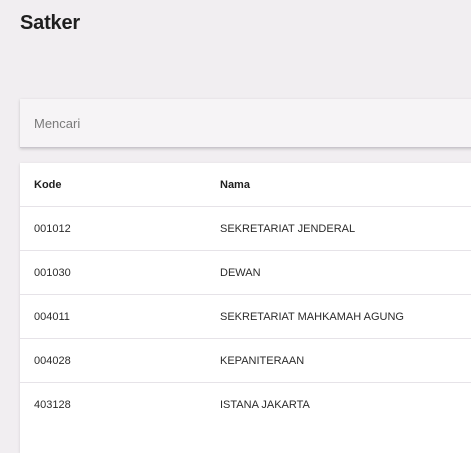 This screenshot has width=471, height=453. I want to click on table-header-row: Kode Nama, so click(245, 185).